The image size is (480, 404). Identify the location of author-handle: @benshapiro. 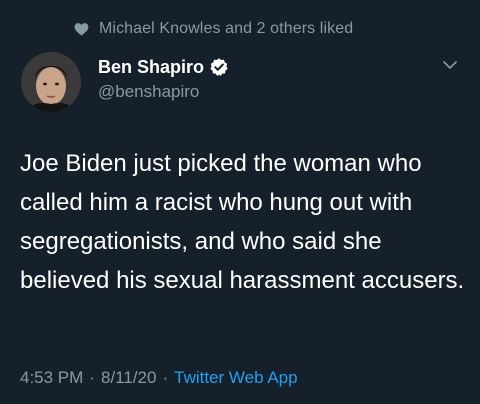
(148, 92).